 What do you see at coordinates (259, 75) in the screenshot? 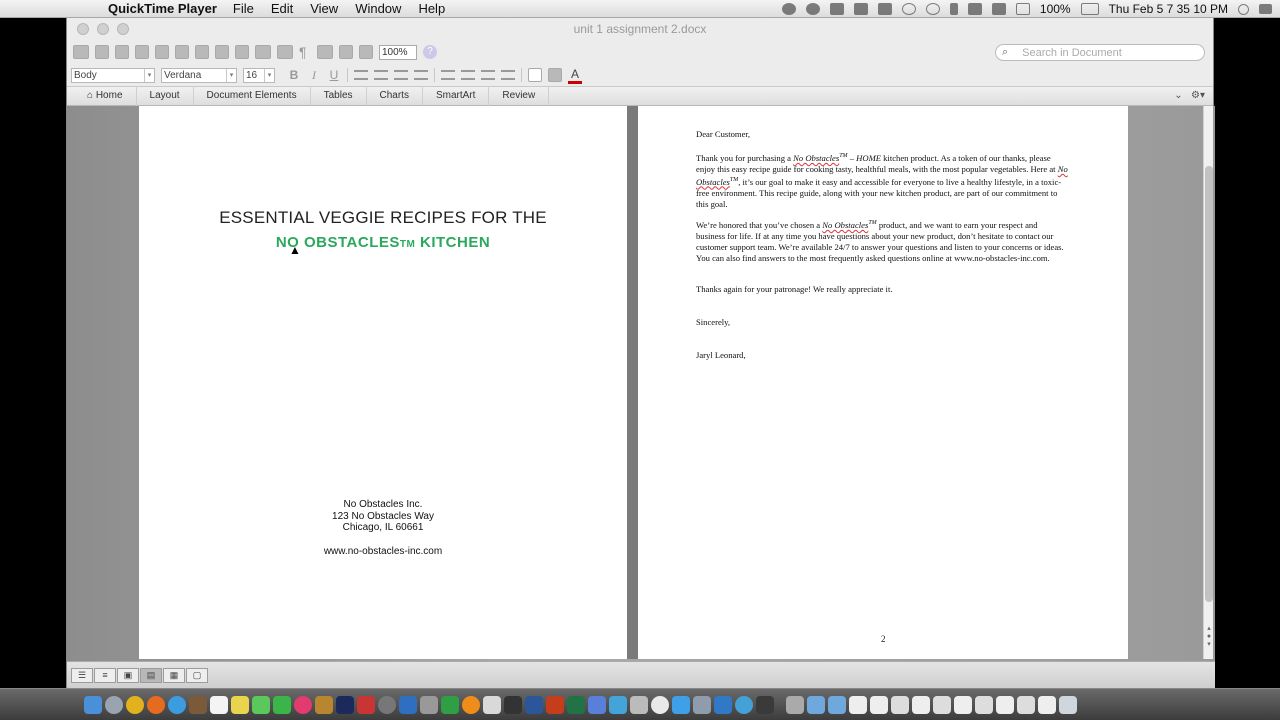
I see `font-size-select: 16 ▾` at bounding box center [259, 75].